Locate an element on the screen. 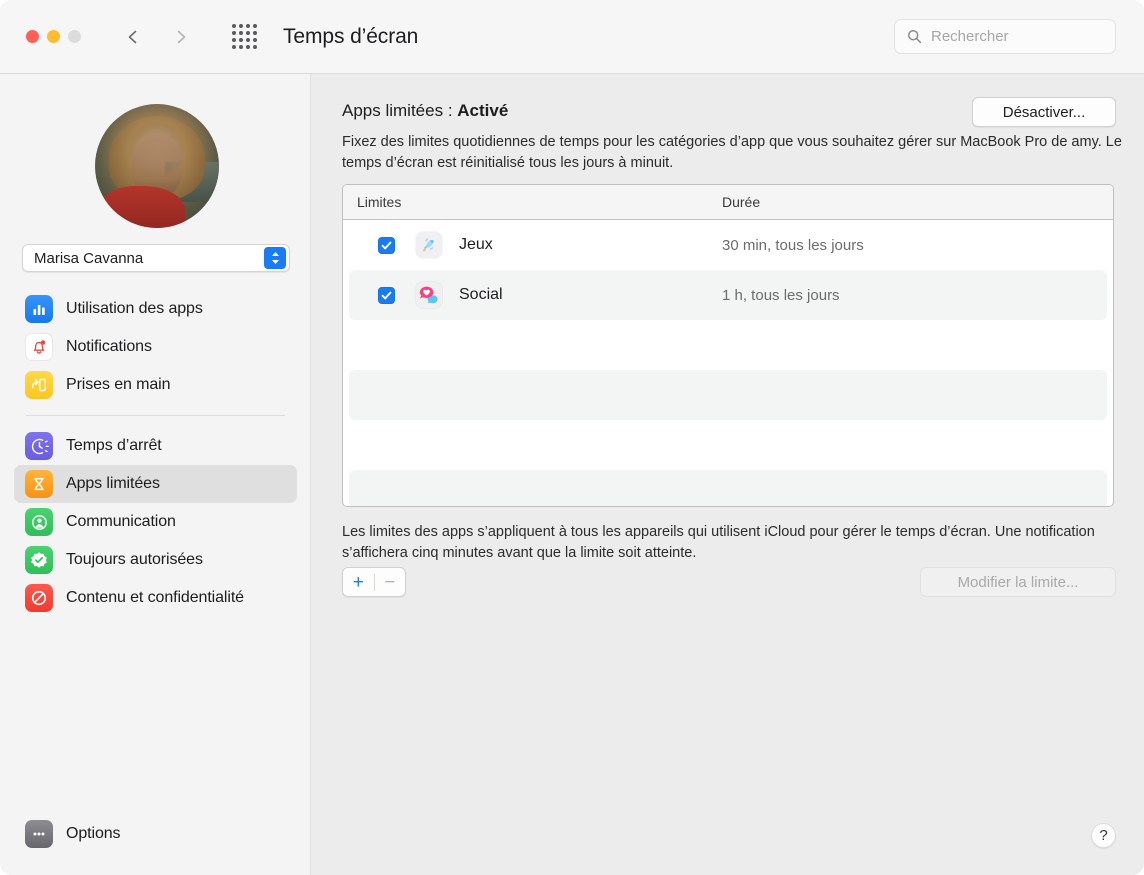 Image resolution: width=1144 pixels, height=875 pixels. avatar is located at coordinates (157, 166).